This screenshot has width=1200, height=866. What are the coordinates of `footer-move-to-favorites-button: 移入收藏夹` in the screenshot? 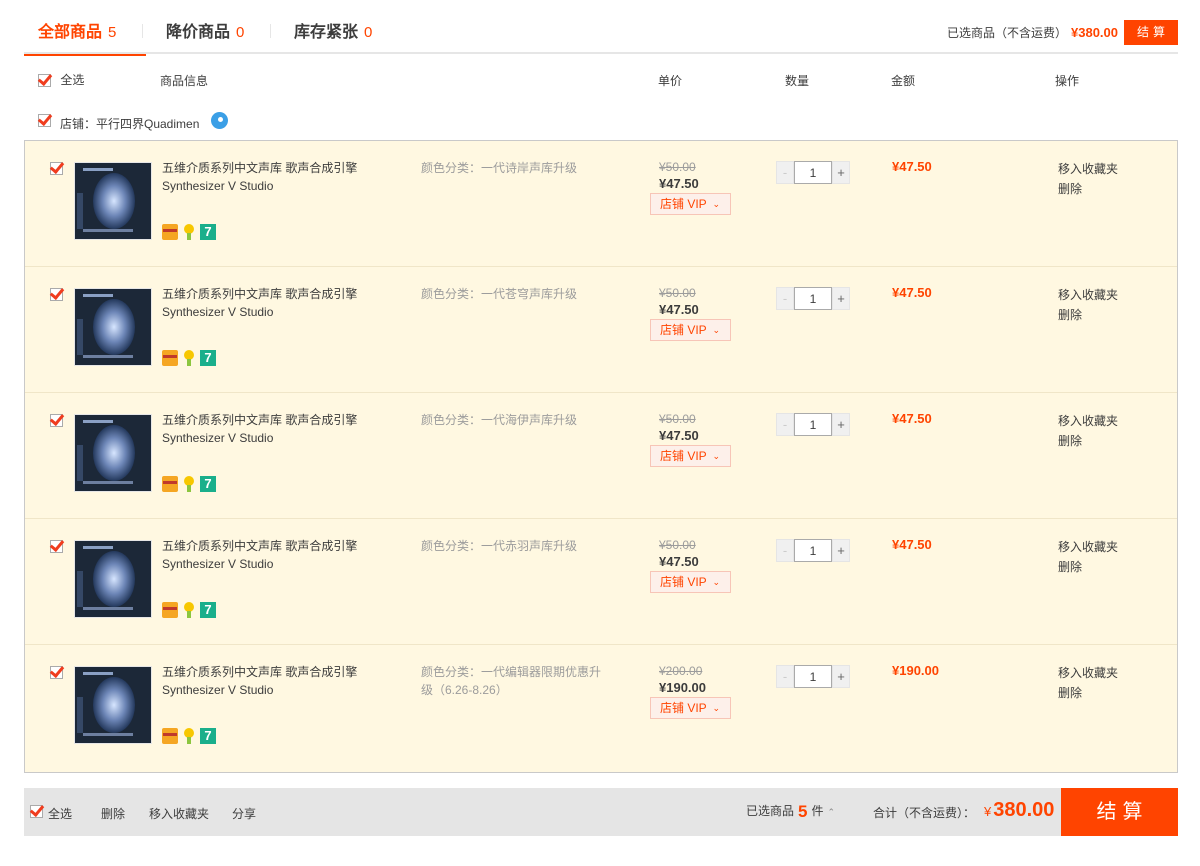 It's located at (179, 813).